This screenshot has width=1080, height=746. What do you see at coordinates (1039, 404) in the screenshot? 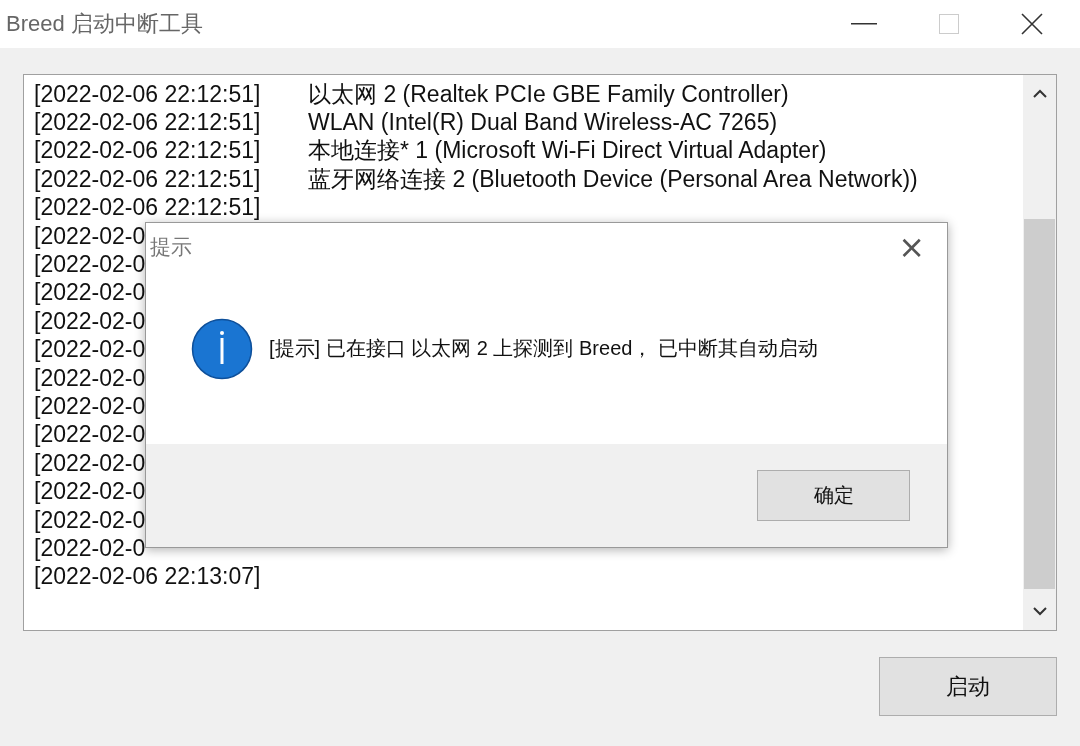
I see `scrollbar-thumb` at bounding box center [1039, 404].